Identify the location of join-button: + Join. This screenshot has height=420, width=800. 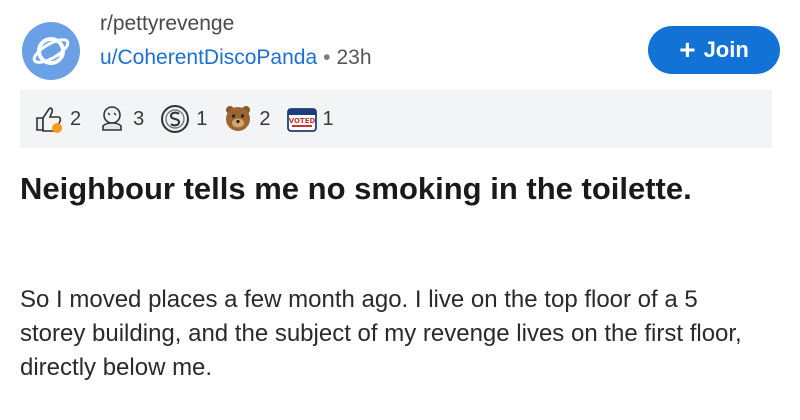
(714, 50).